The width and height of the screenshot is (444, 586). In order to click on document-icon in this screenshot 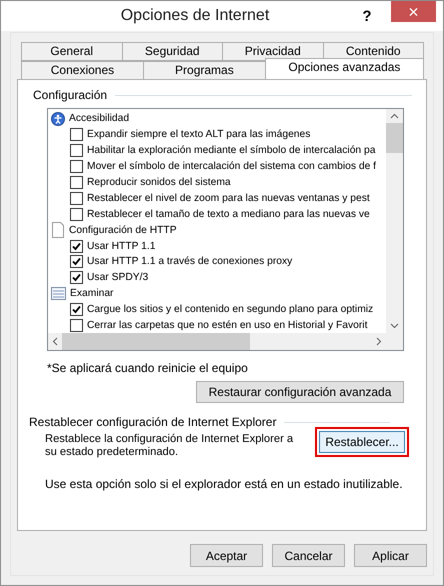, I will do `click(58, 230)`.